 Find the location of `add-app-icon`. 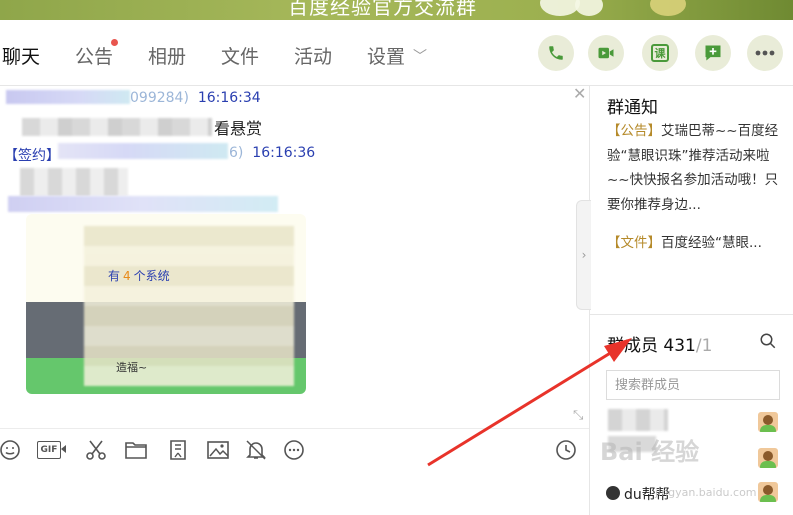

add-app-icon is located at coordinates (713, 53).